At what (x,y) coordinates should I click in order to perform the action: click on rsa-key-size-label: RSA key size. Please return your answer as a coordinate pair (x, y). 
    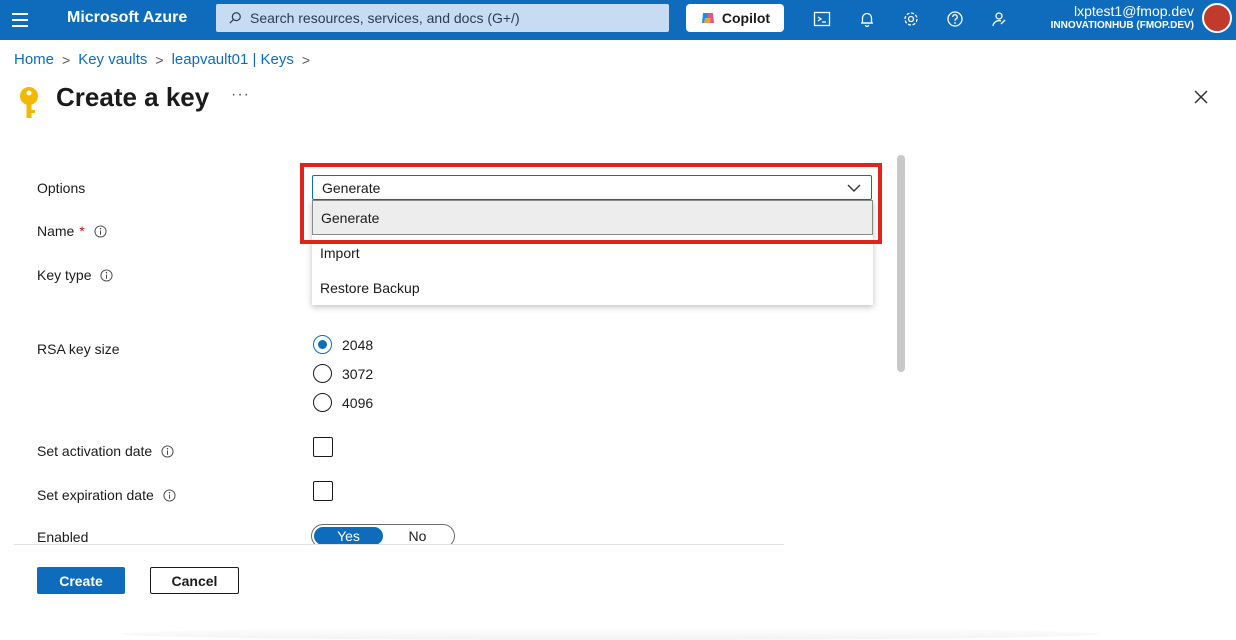
    Looking at the image, I should click on (78, 349).